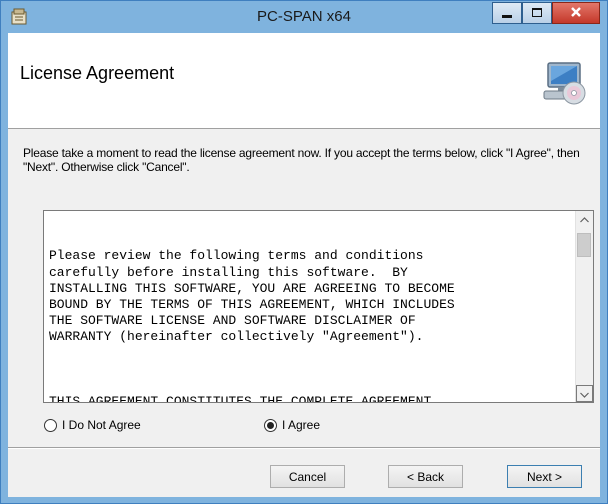 The height and width of the screenshot is (504, 608). I want to click on radio-i-agree: I Agree, so click(292, 425).